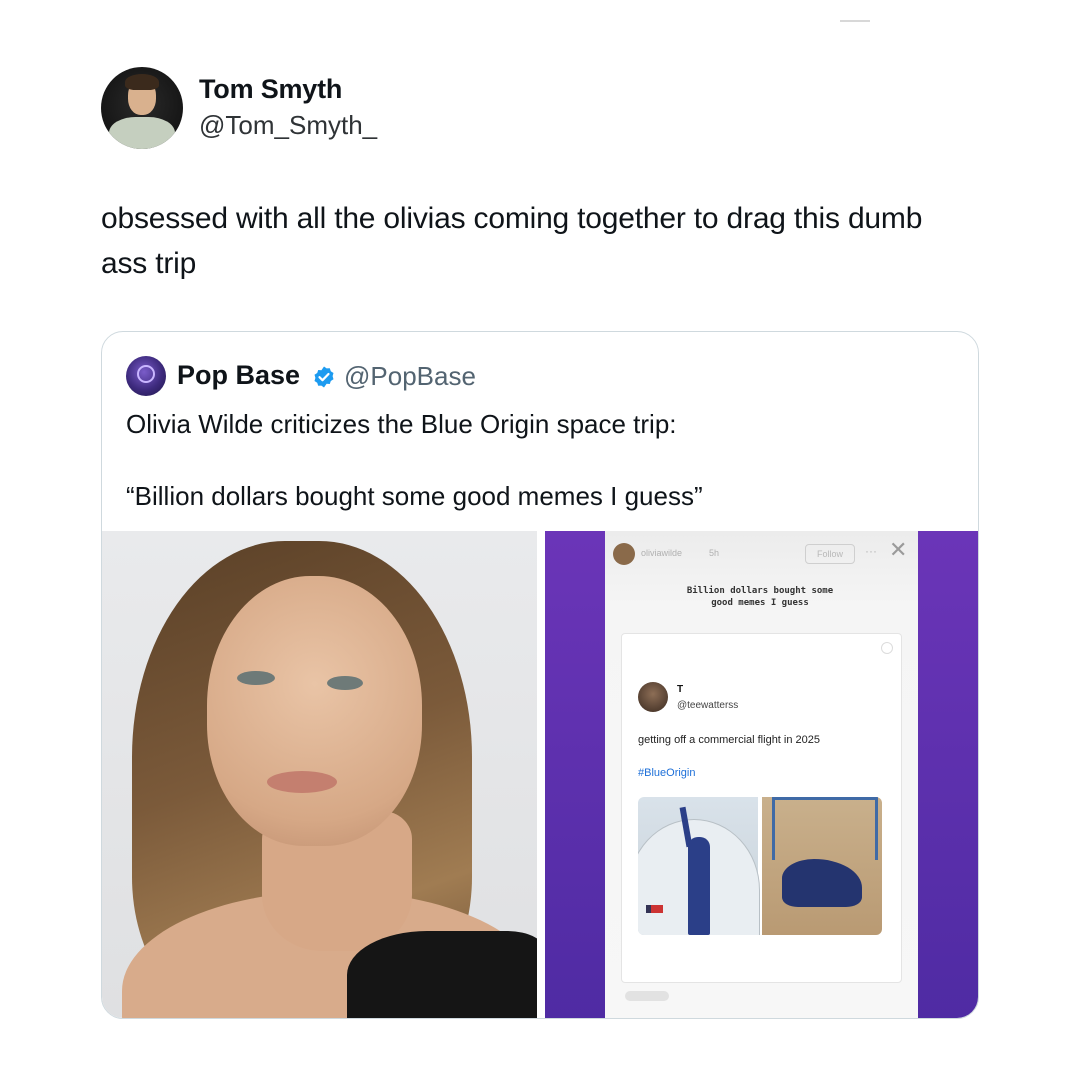 The image size is (1080, 1080). Describe the element at coordinates (142, 133) in the screenshot. I see `avatar-shirt` at that location.